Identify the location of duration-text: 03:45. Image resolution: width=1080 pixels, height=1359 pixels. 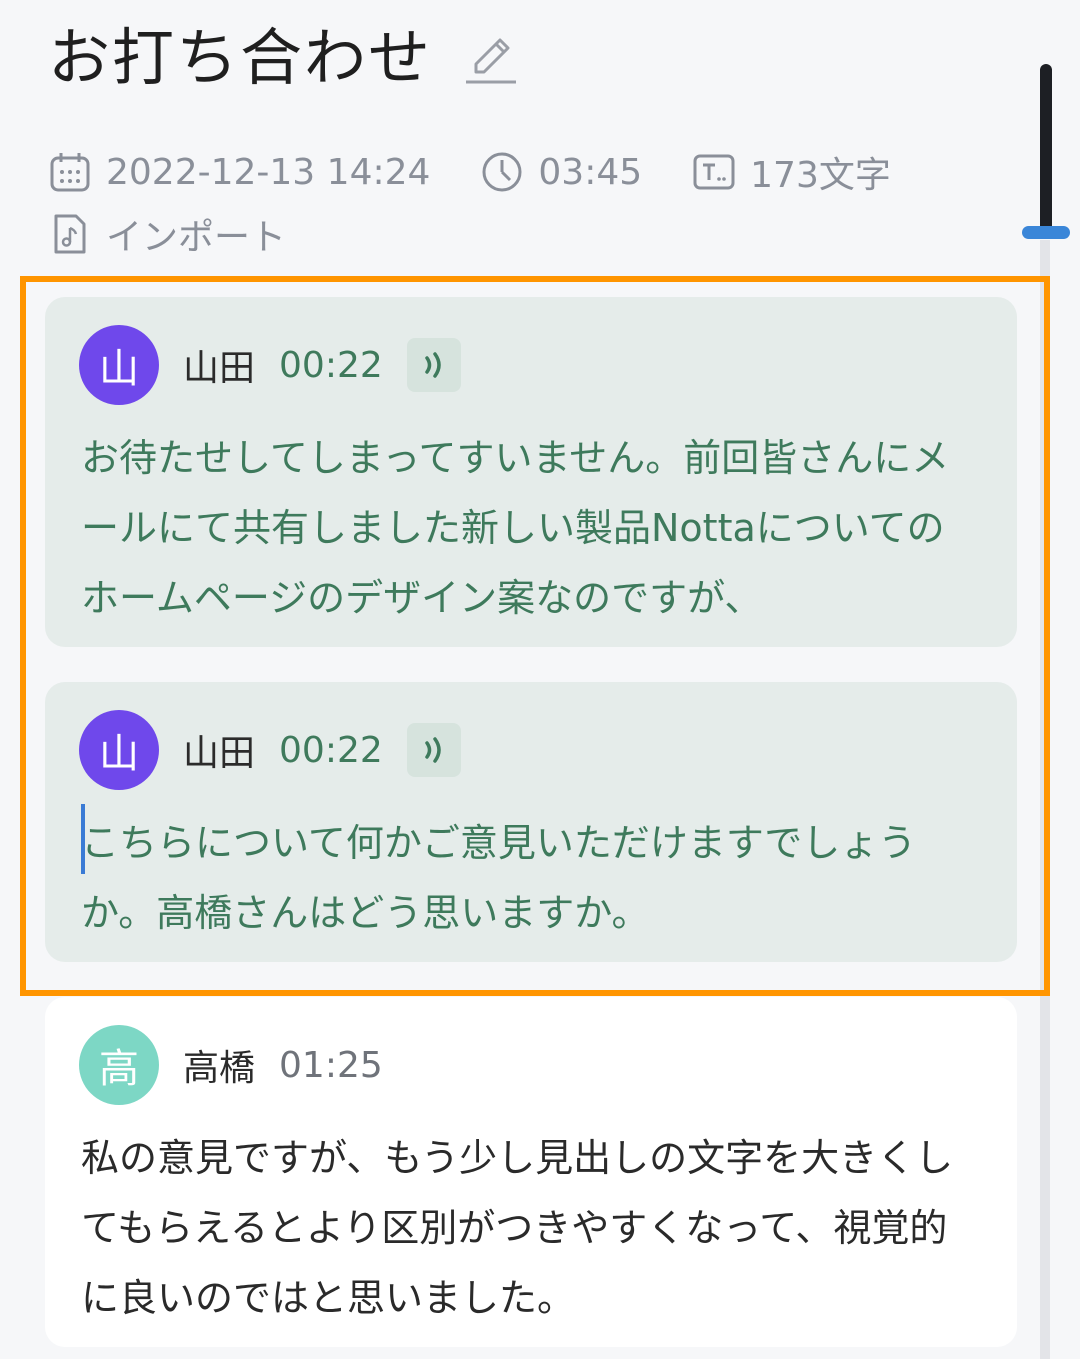
(590, 172).